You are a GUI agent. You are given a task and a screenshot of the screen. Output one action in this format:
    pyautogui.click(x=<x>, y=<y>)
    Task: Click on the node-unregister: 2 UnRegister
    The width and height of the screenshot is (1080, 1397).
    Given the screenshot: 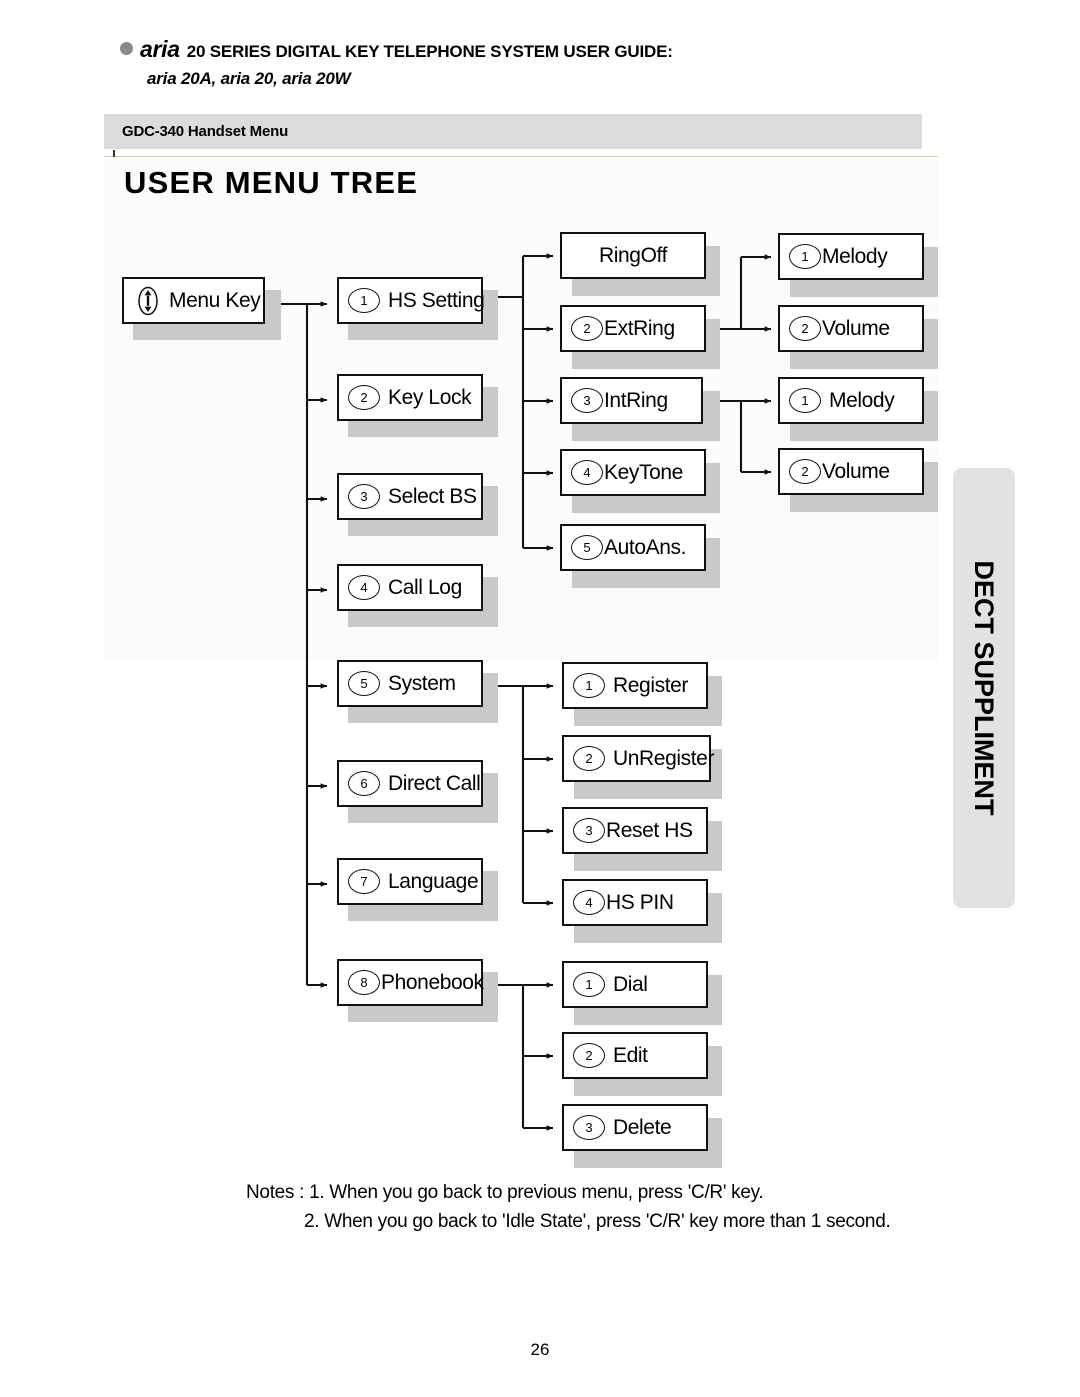 What is the action you would take?
    pyautogui.click(x=638, y=758)
    